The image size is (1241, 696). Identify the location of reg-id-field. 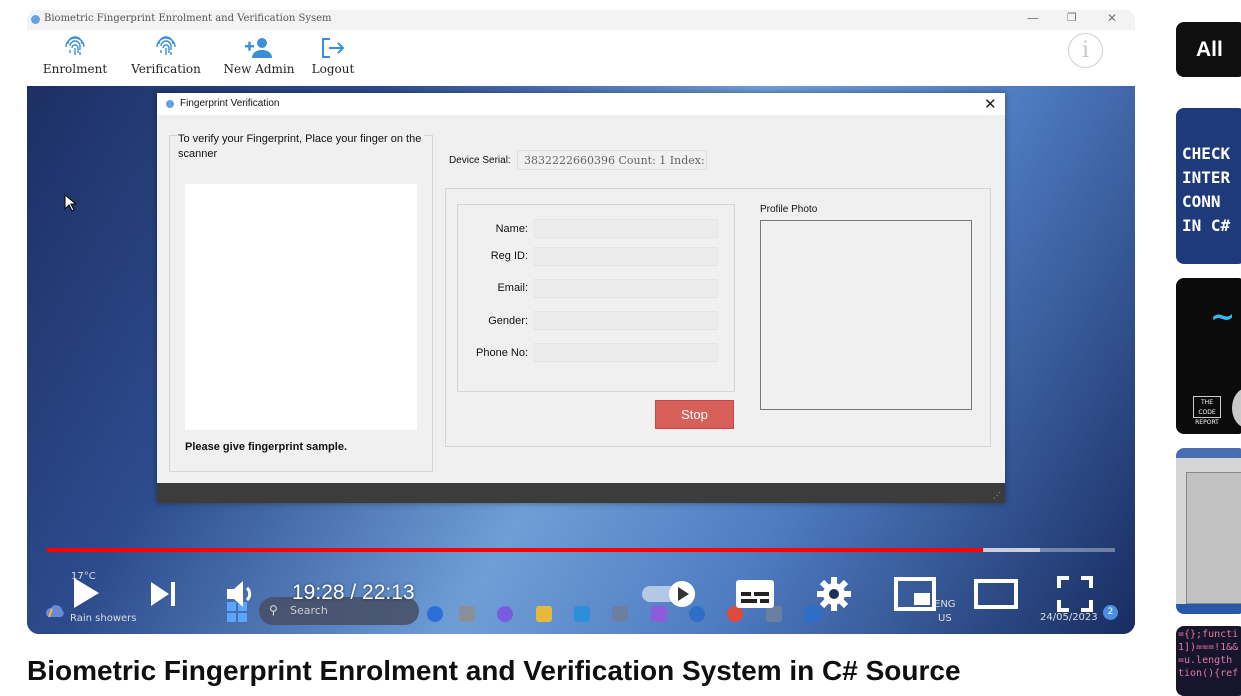
(626, 256).